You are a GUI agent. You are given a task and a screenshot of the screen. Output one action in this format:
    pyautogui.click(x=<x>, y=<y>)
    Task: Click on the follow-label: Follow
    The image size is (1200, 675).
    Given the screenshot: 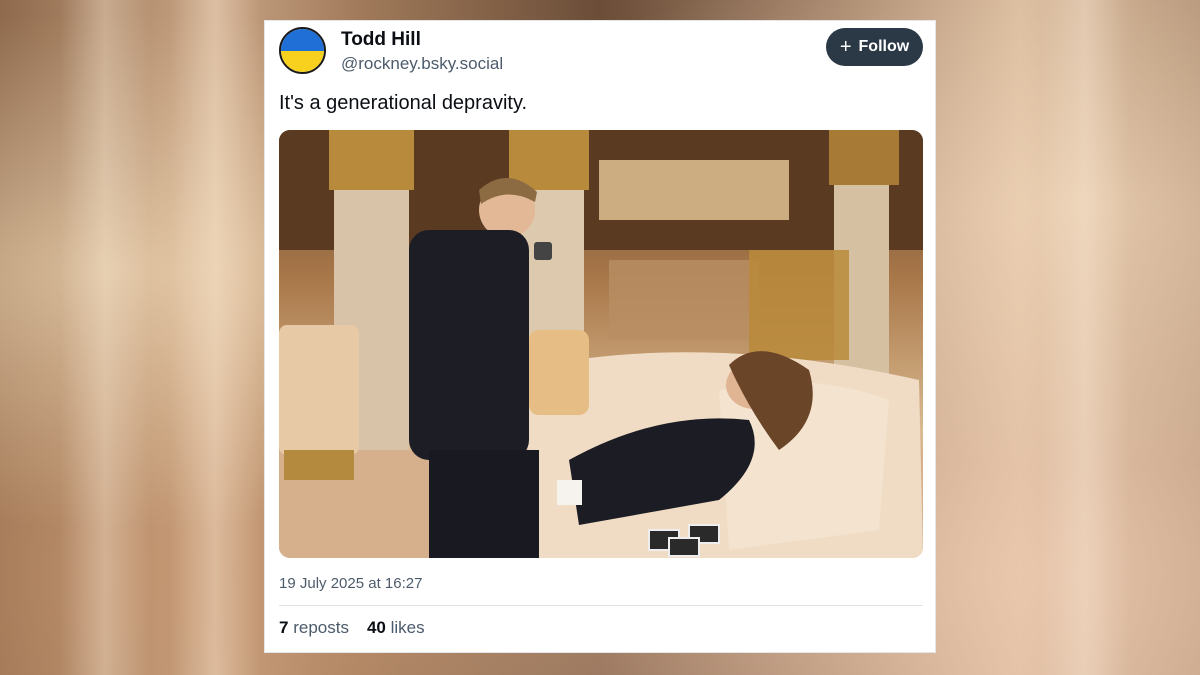 What is the action you would take?
    pyautogui.click(x=884, y=46)
    